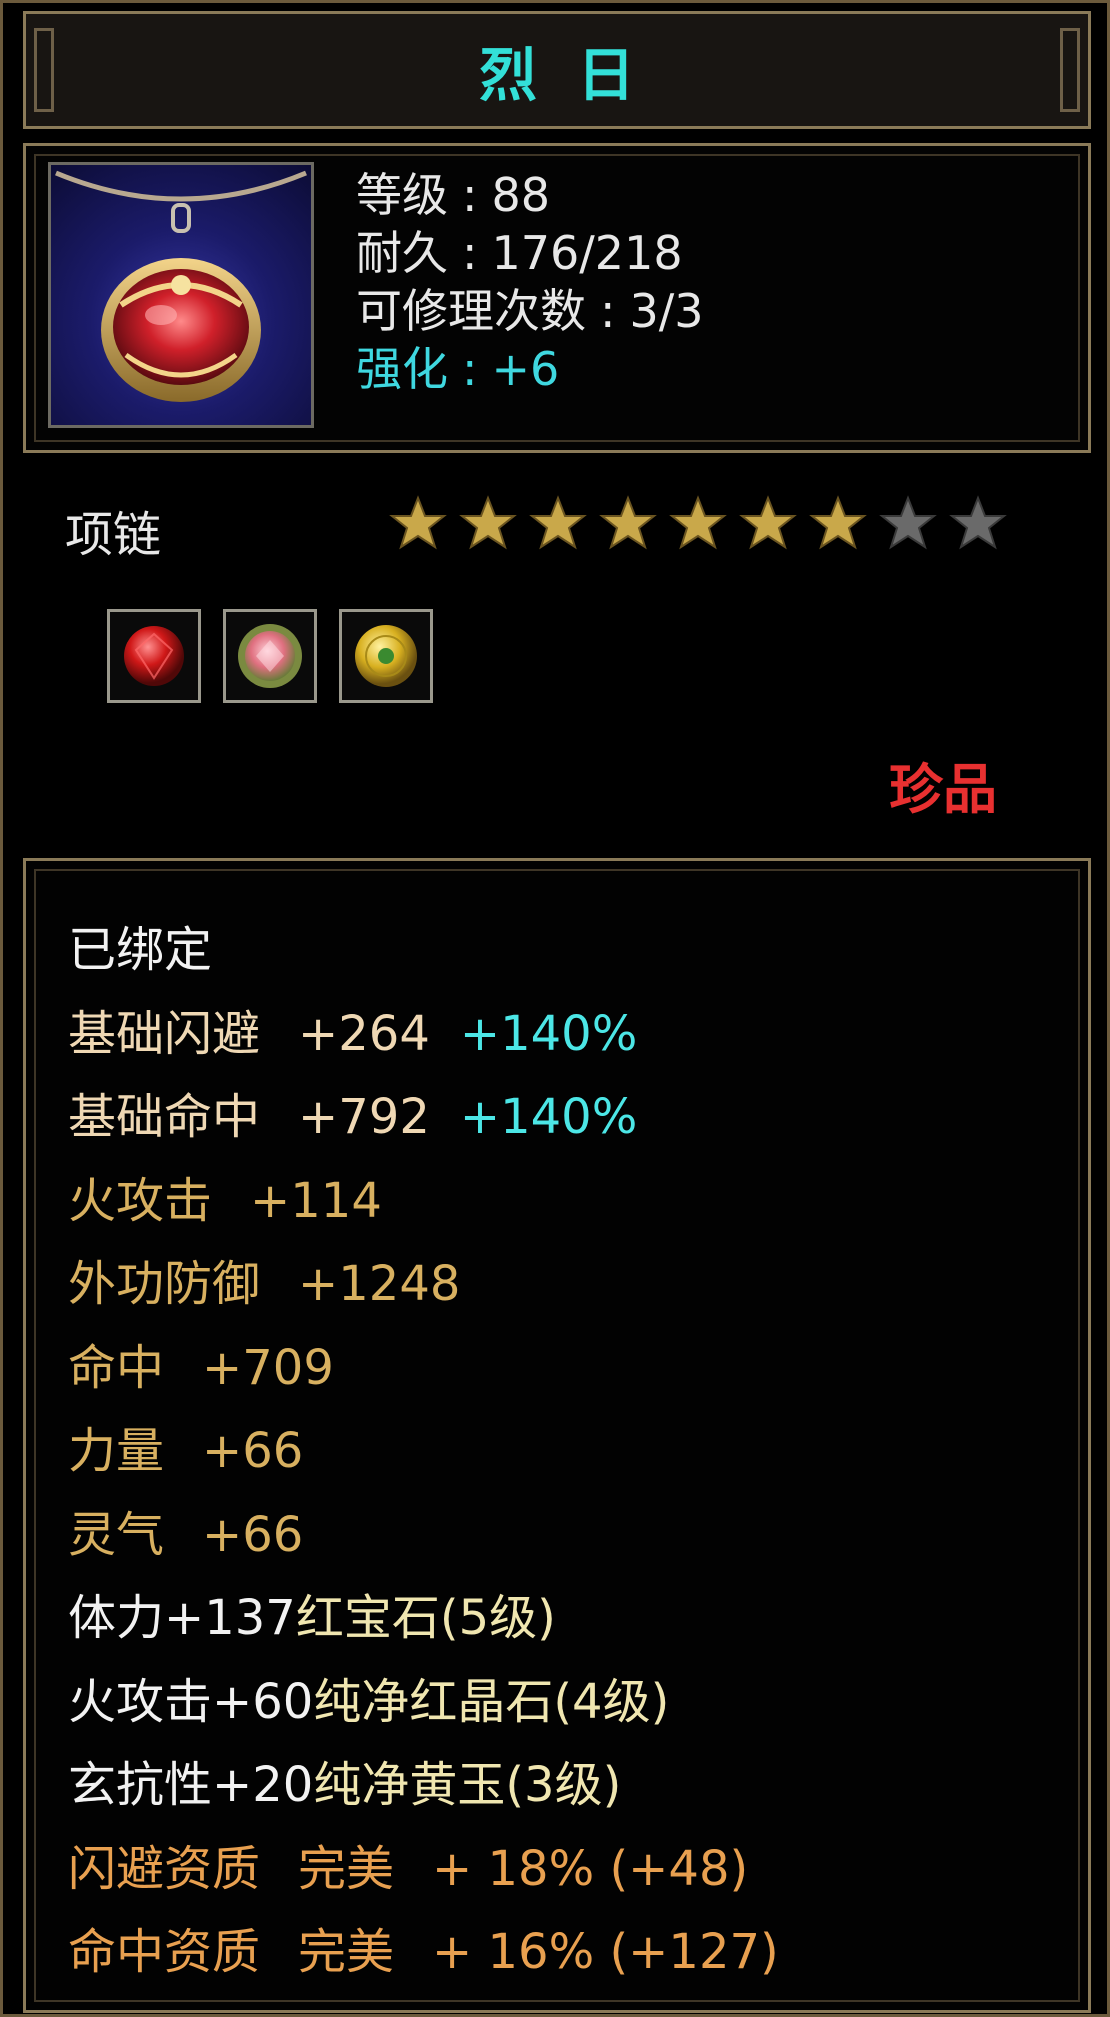  Describe the element at coordinates (164, 1284) in the screenshot. I see `attr-label: 外功防御` at that location.